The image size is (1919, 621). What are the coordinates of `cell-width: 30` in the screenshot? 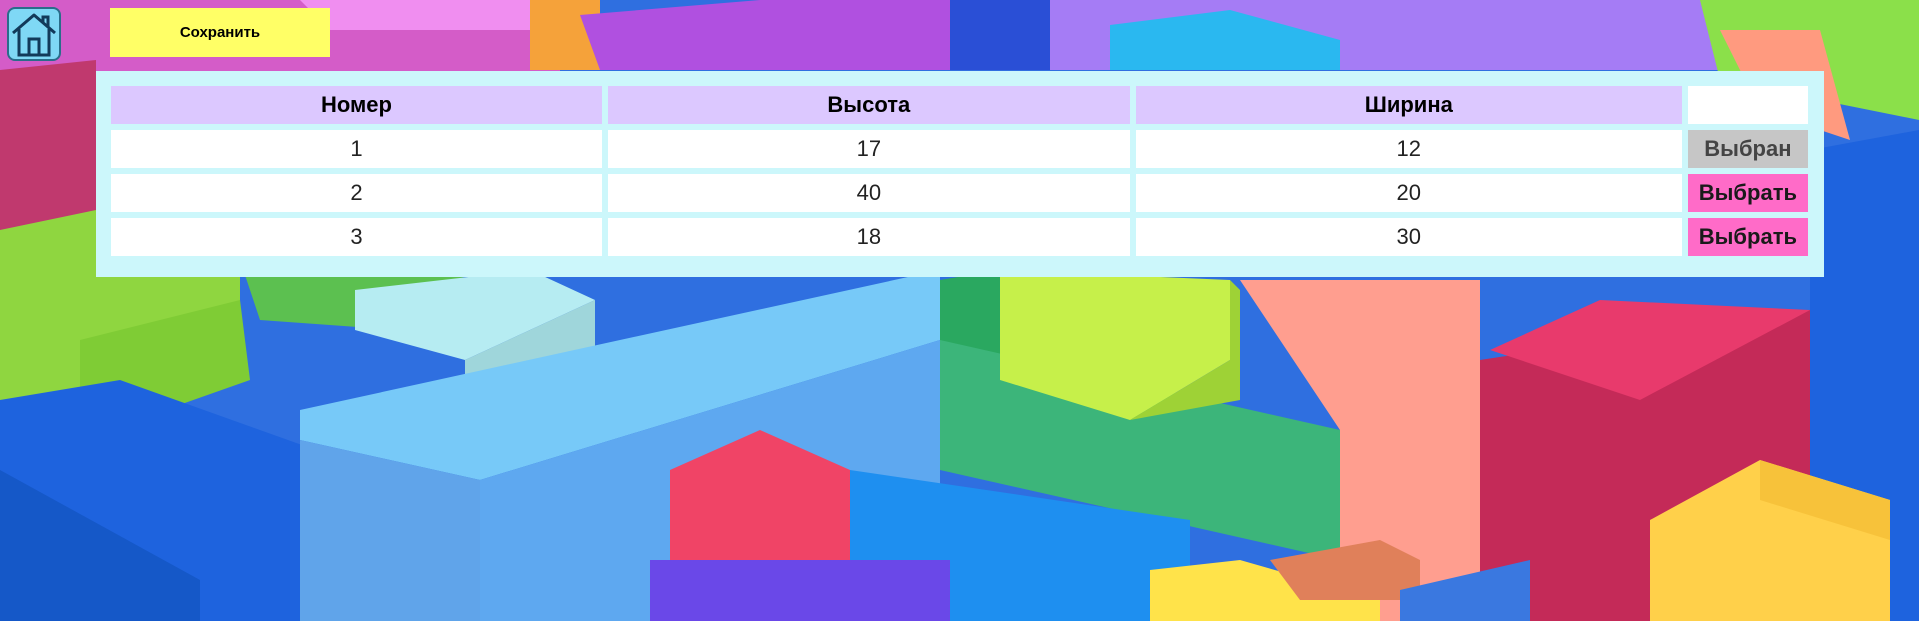 It's located at (1408, 237).